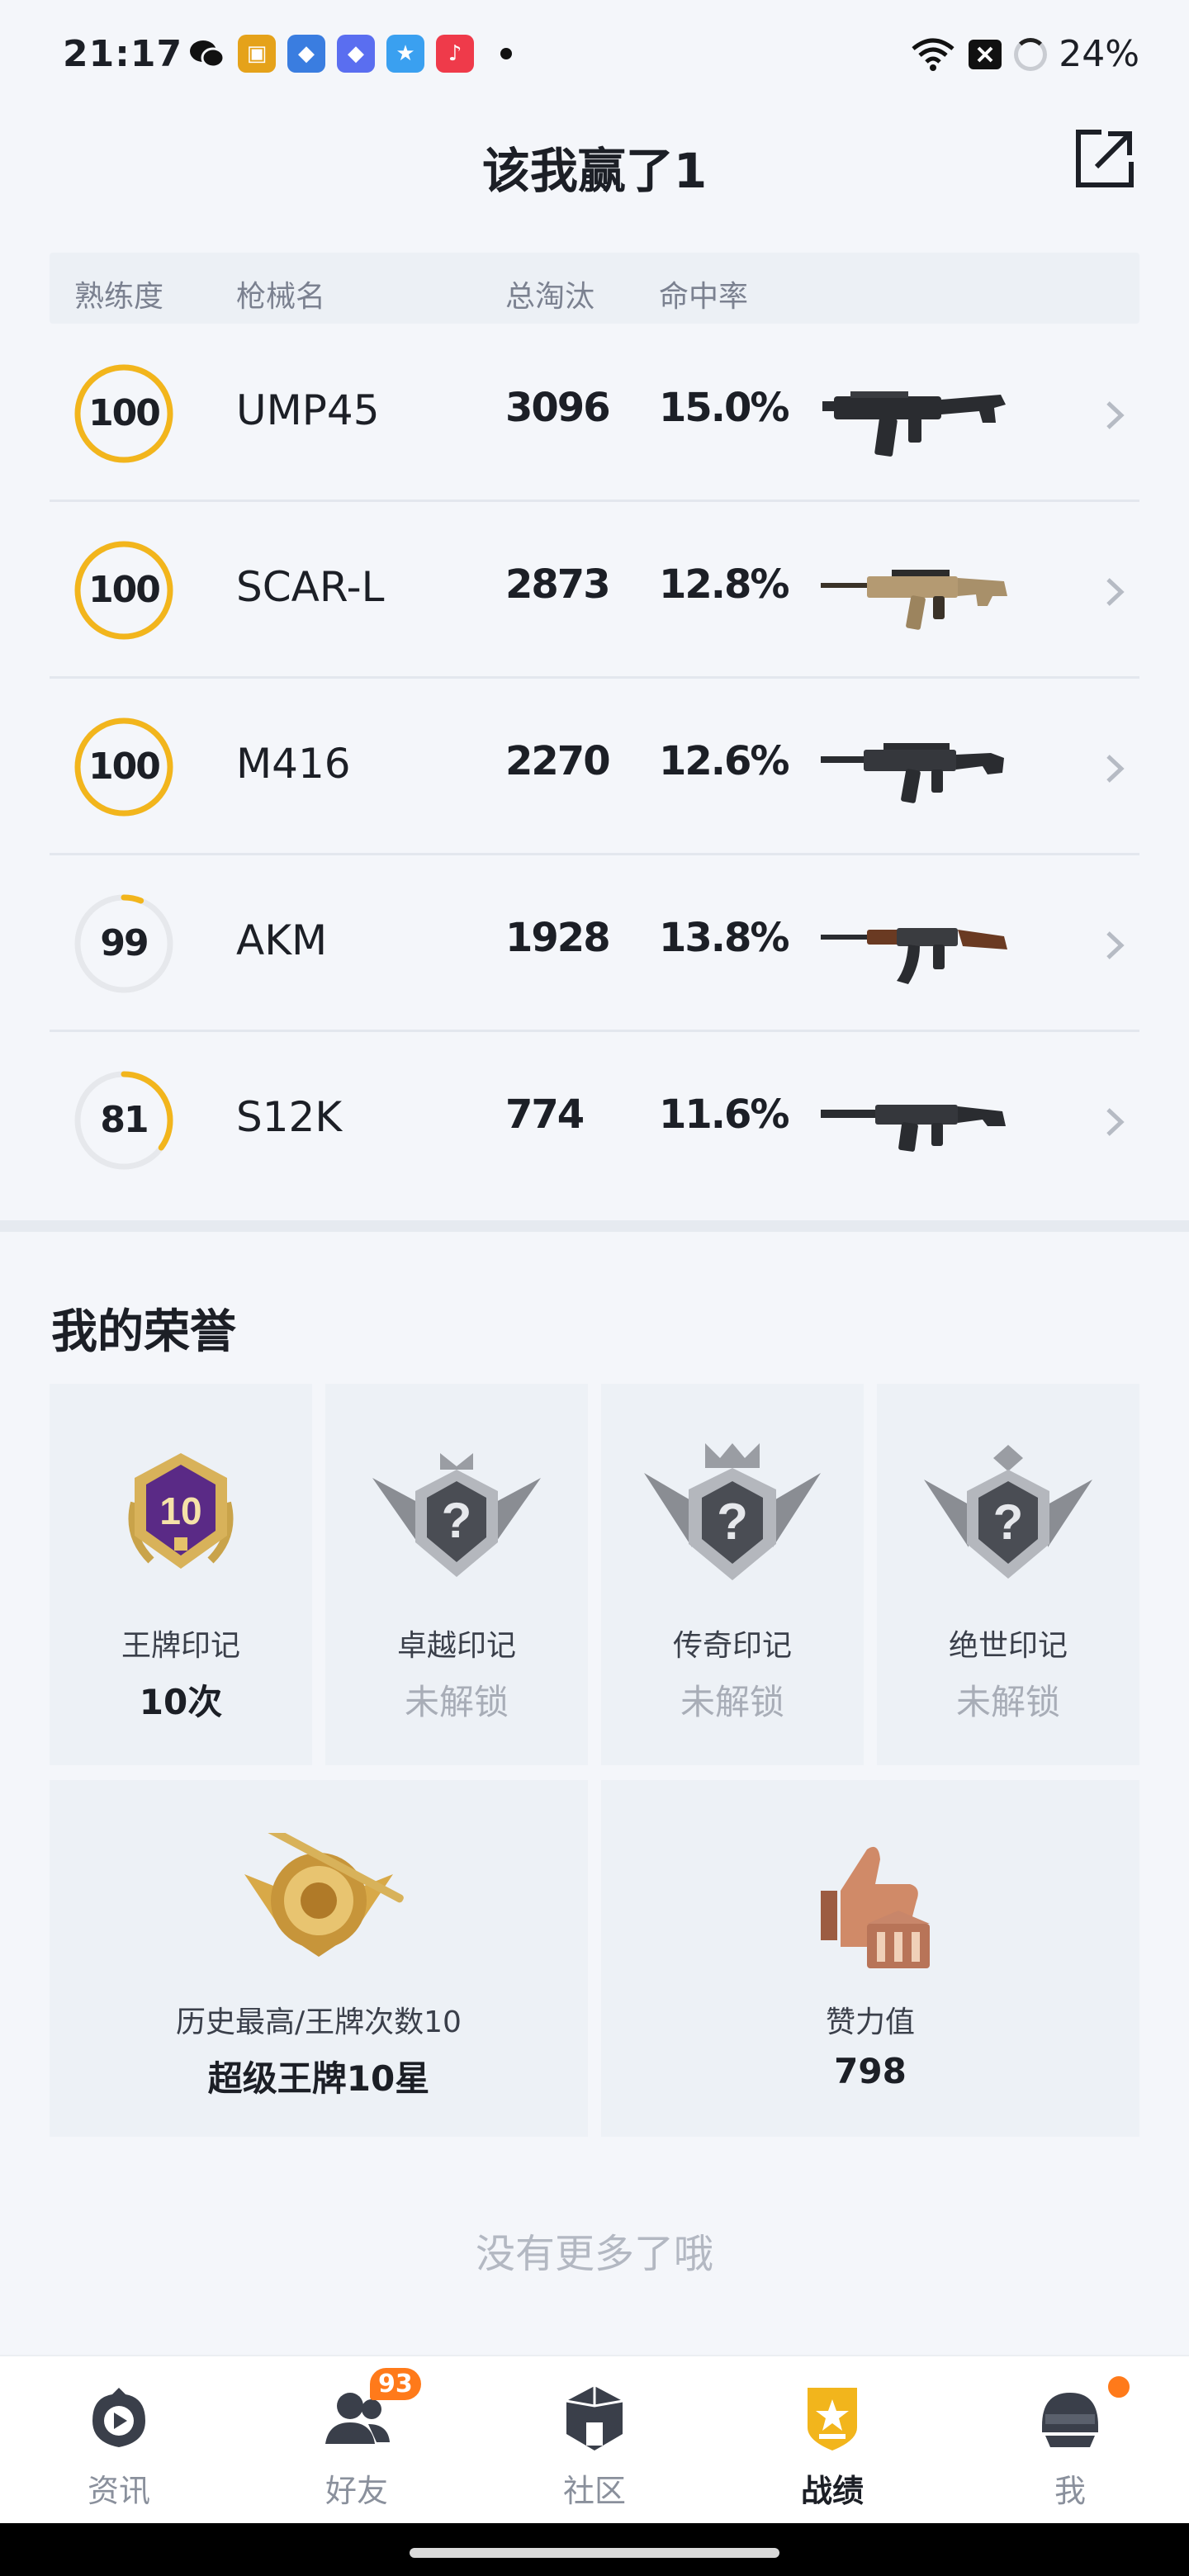  I want to click on more-notifications-dot, so click(506, 53).